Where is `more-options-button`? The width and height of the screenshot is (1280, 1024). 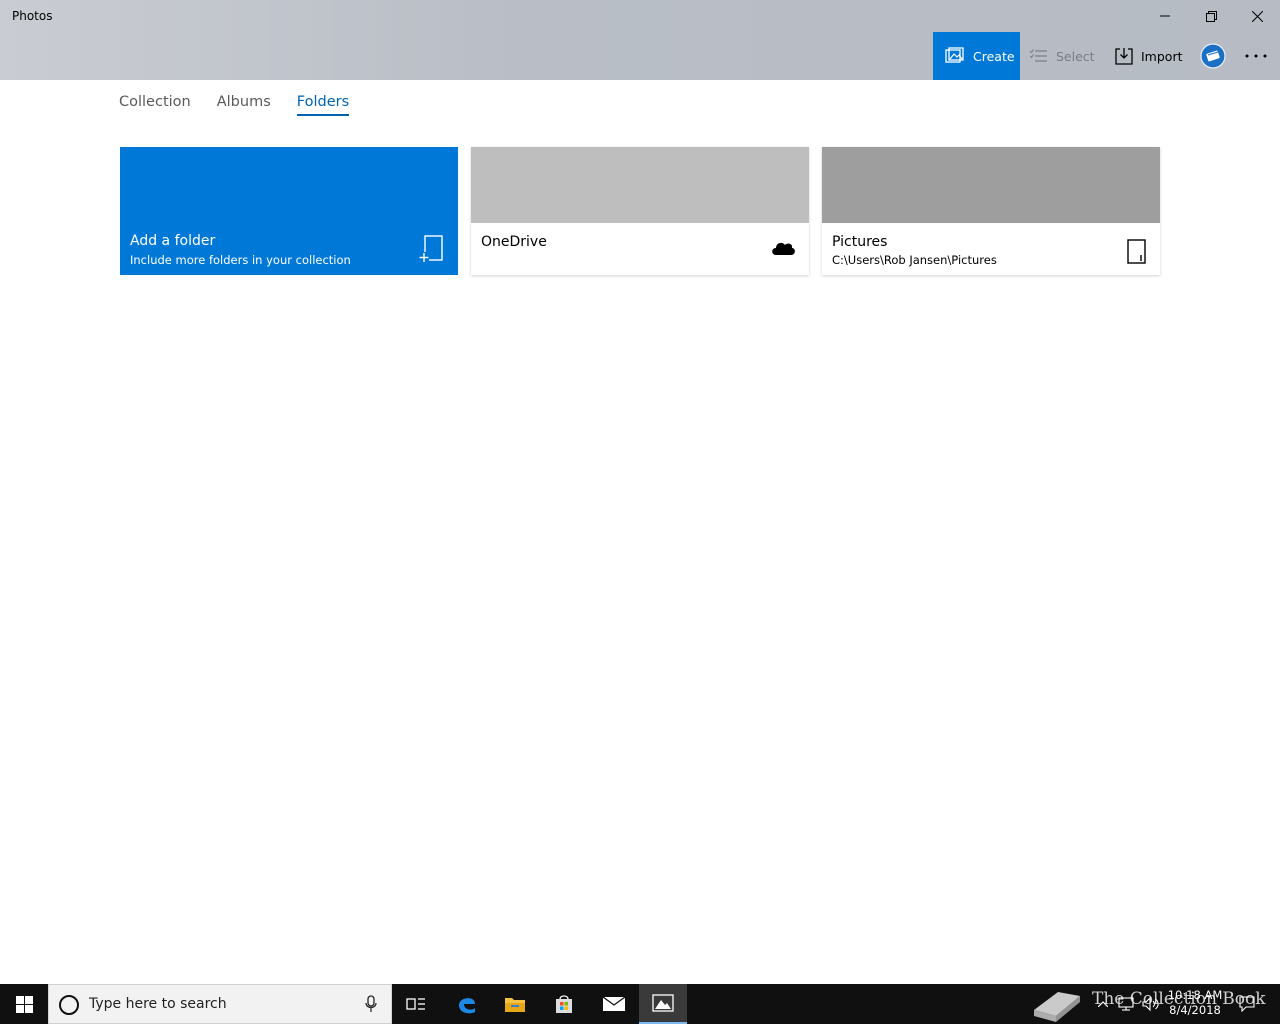 more-options-button is located at coordinates (1256, 56).